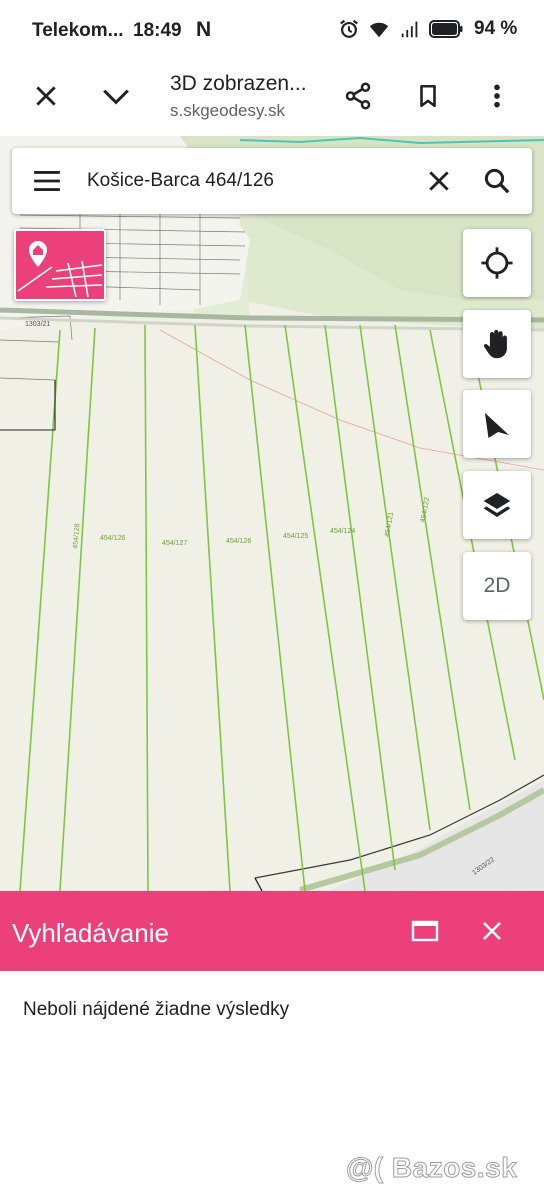  I want to click on chevron-down-icon, so click(116, 97).